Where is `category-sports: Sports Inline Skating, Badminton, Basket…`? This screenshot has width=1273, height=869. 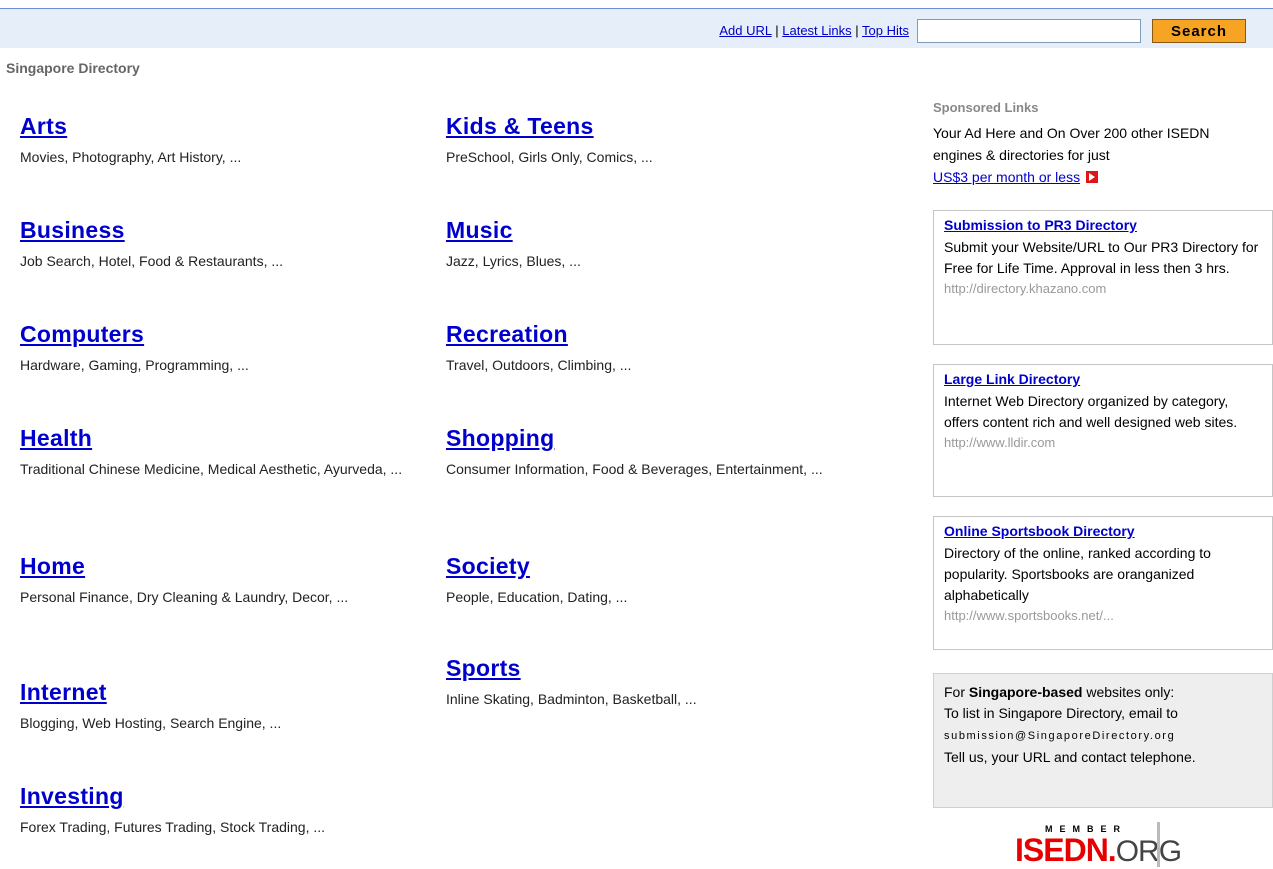 category-sports: Sports Inline Skating, Badminton, Basket… is located at coordinates (646, 682).